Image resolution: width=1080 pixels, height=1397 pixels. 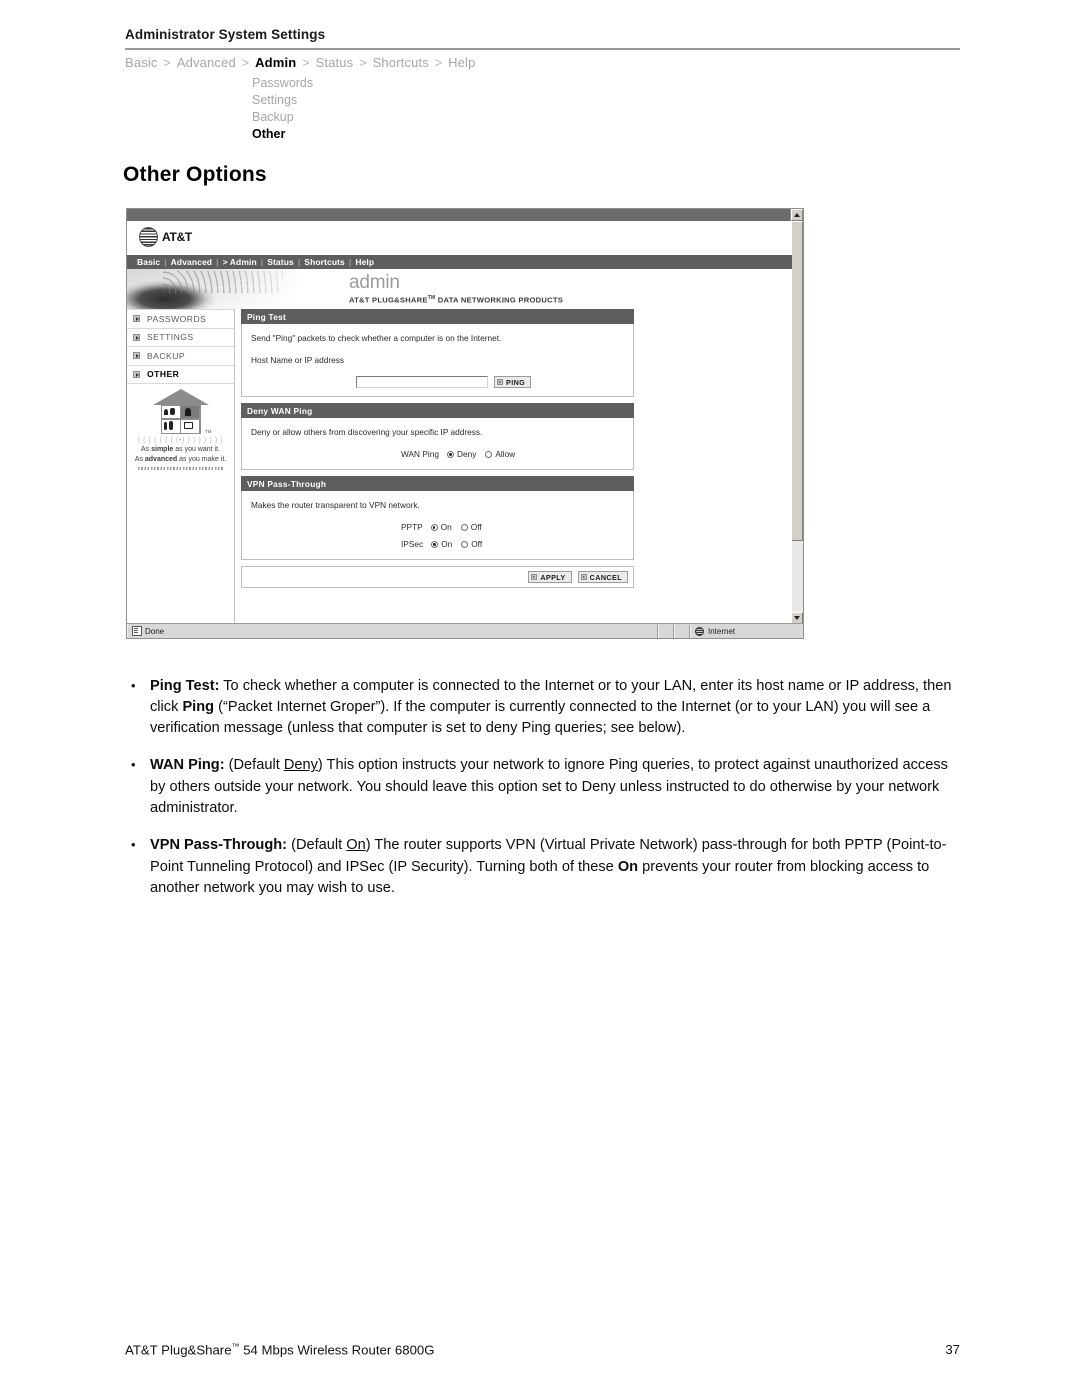 What do you see at coordinates (178, 1350) in the screenshot?
I see `footer-product-name: AT&T Plug&Share` at bounding box center [178, 1350].